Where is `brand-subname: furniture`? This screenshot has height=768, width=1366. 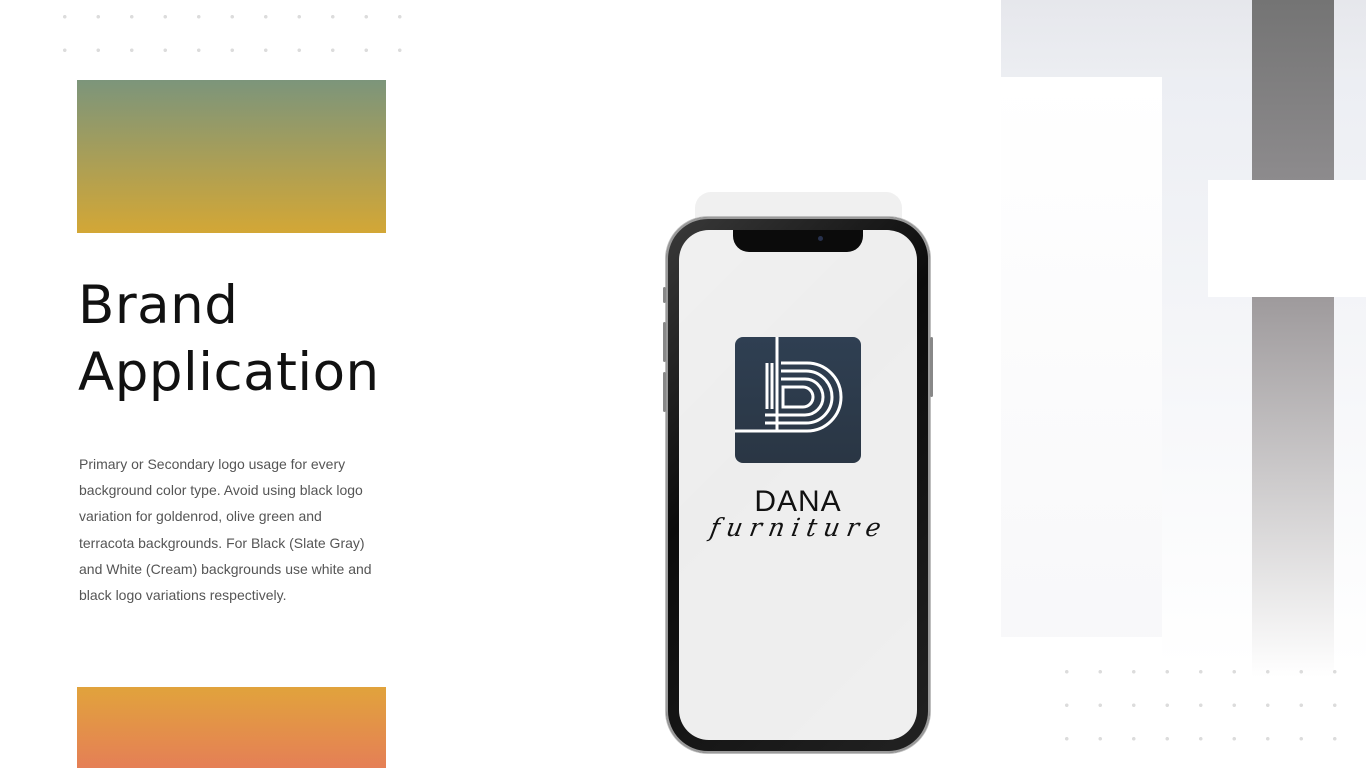
brand-subname: furniture is located at coordinates (799, 527).